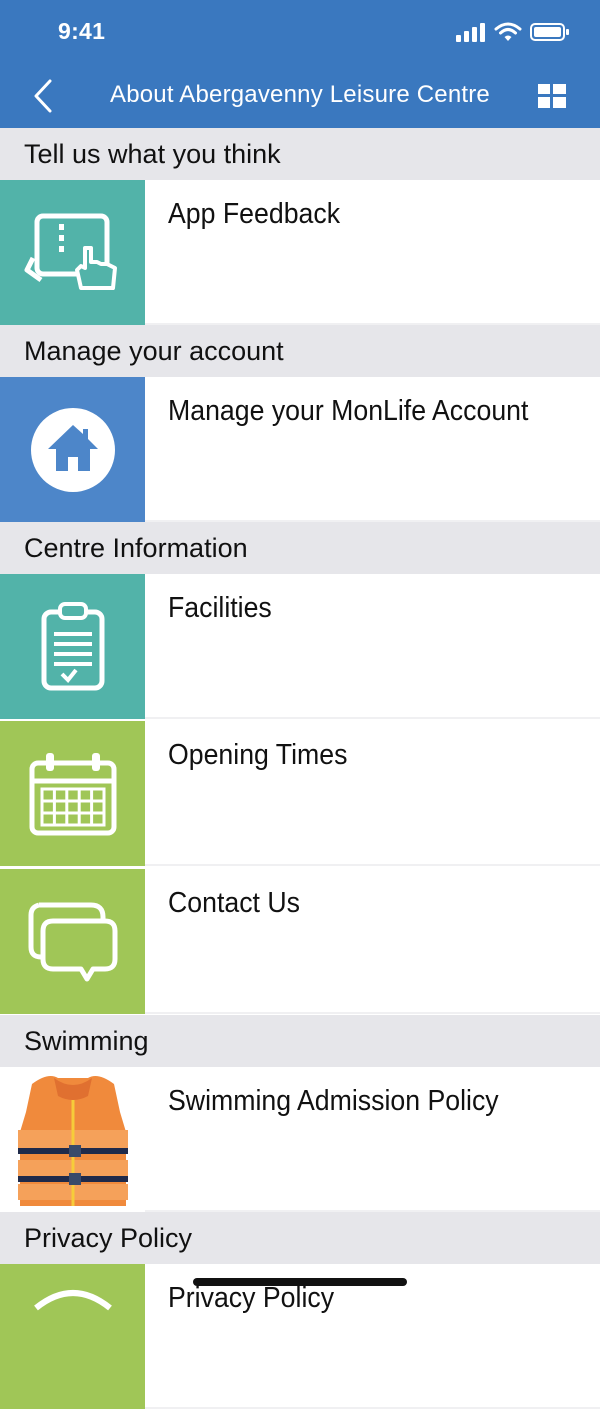 This screenshot has width=600, height=1409. I want to click on clipboard-icon, so click(72, 645).